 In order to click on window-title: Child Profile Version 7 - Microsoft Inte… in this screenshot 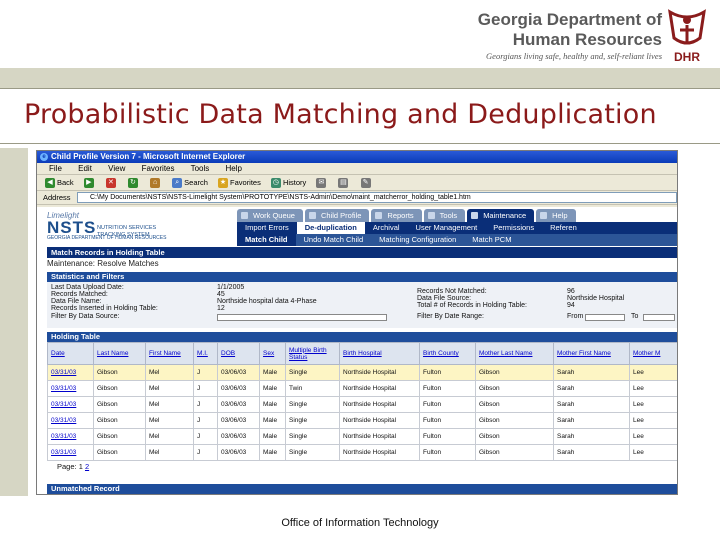, I will do `click(148, 156)`.